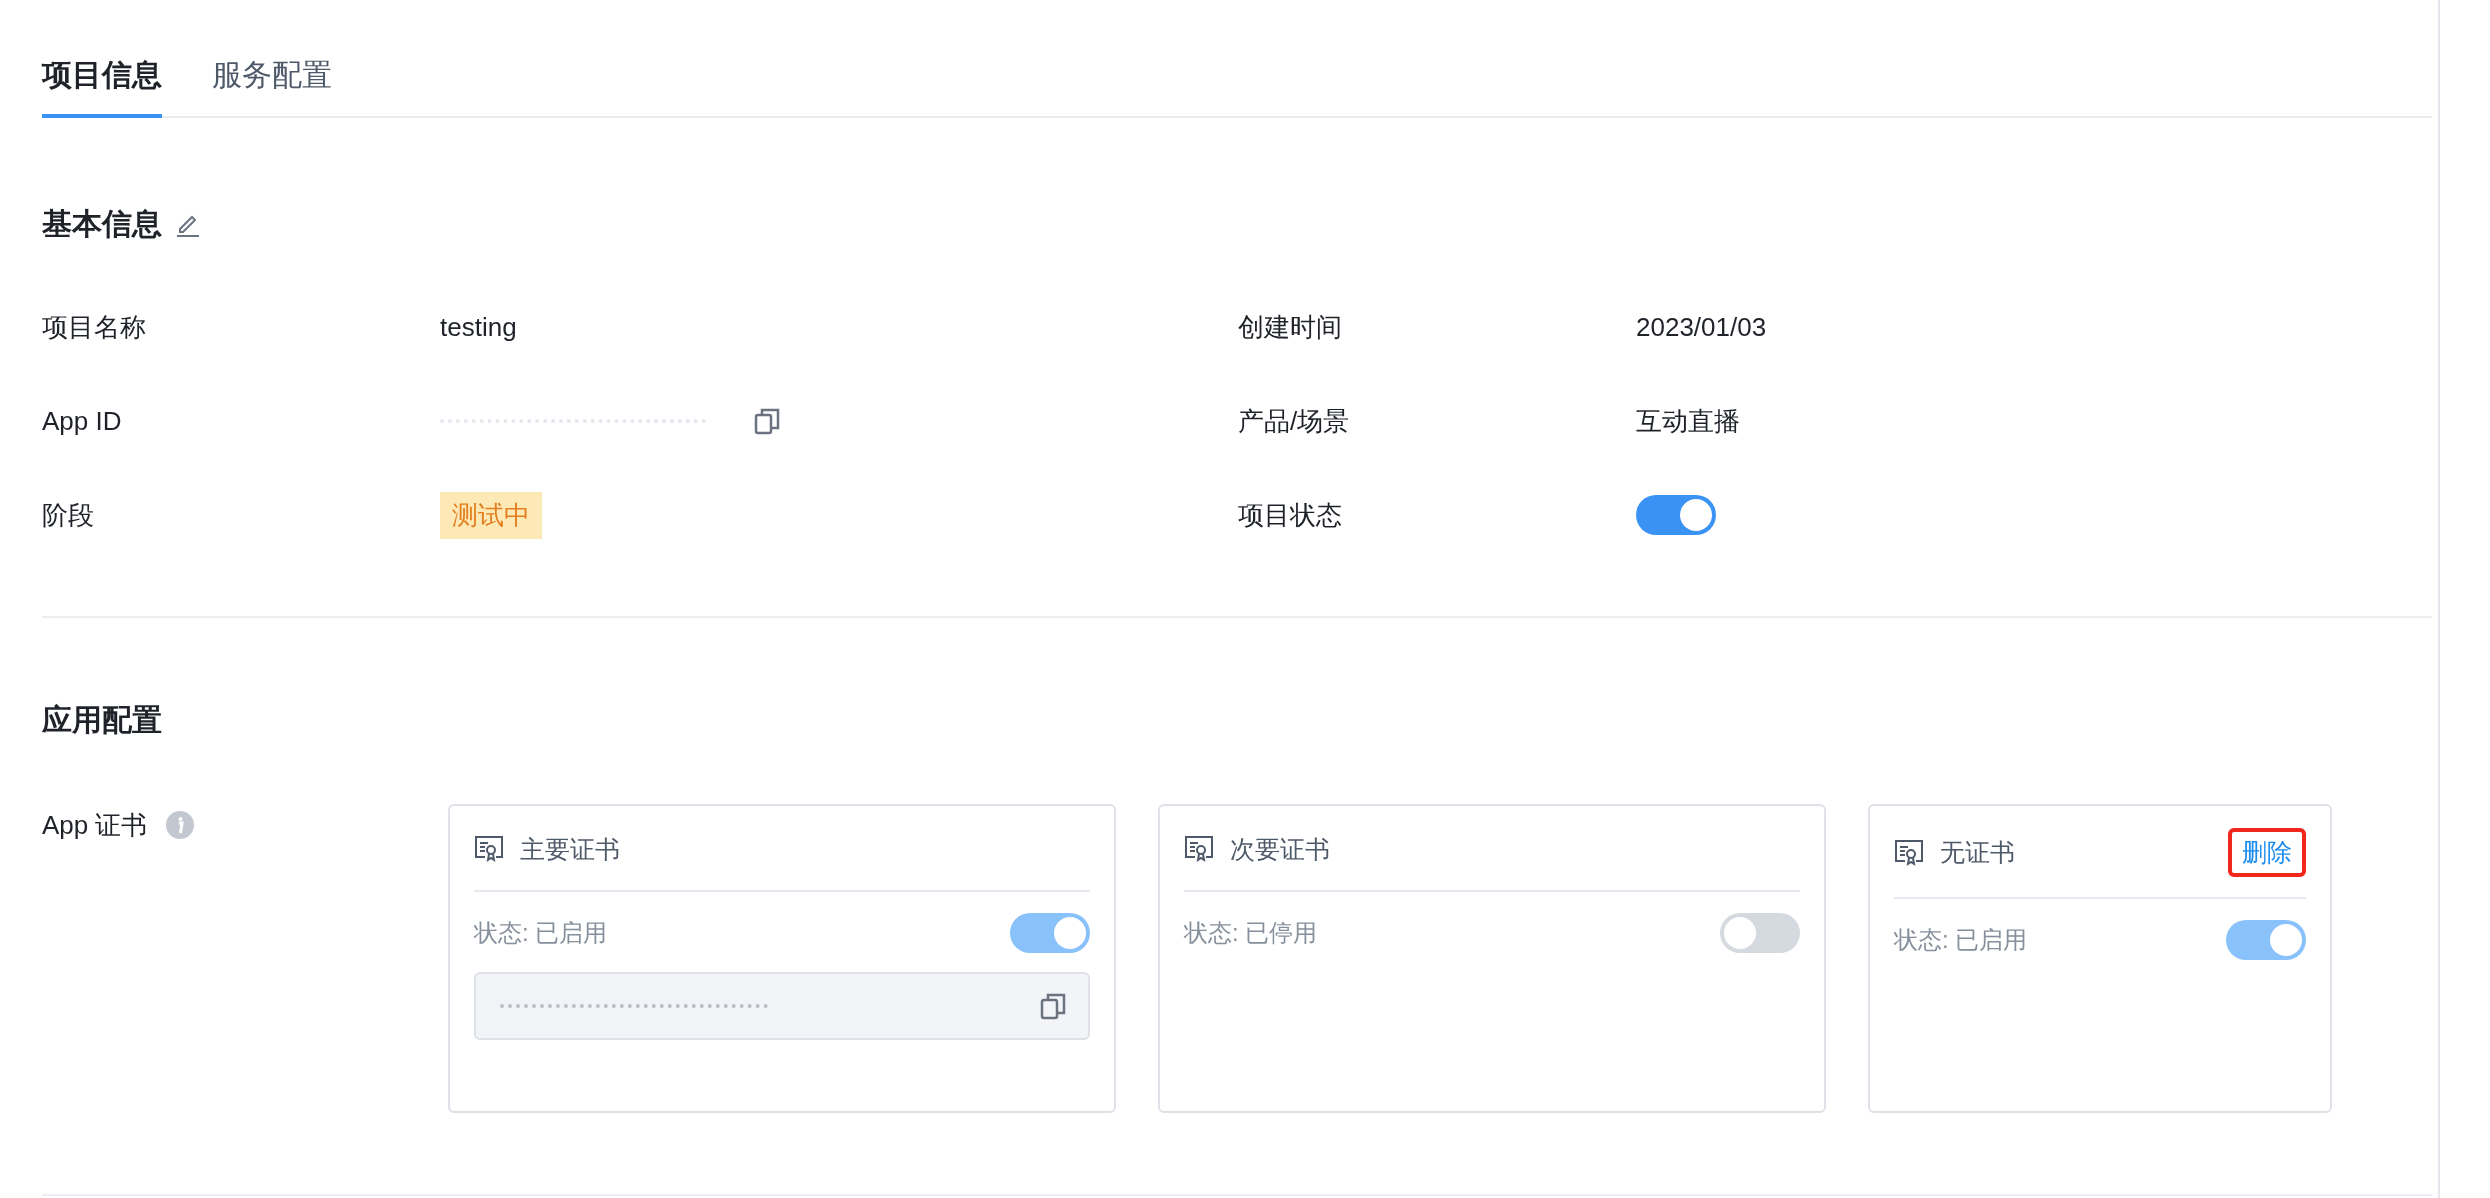 This screenshot has height=1198, width=2490. What do you see at coordinates (1290, 515) in the screenshot?
I see `field-label: 项目状态` at bounding box center [1290, 515].